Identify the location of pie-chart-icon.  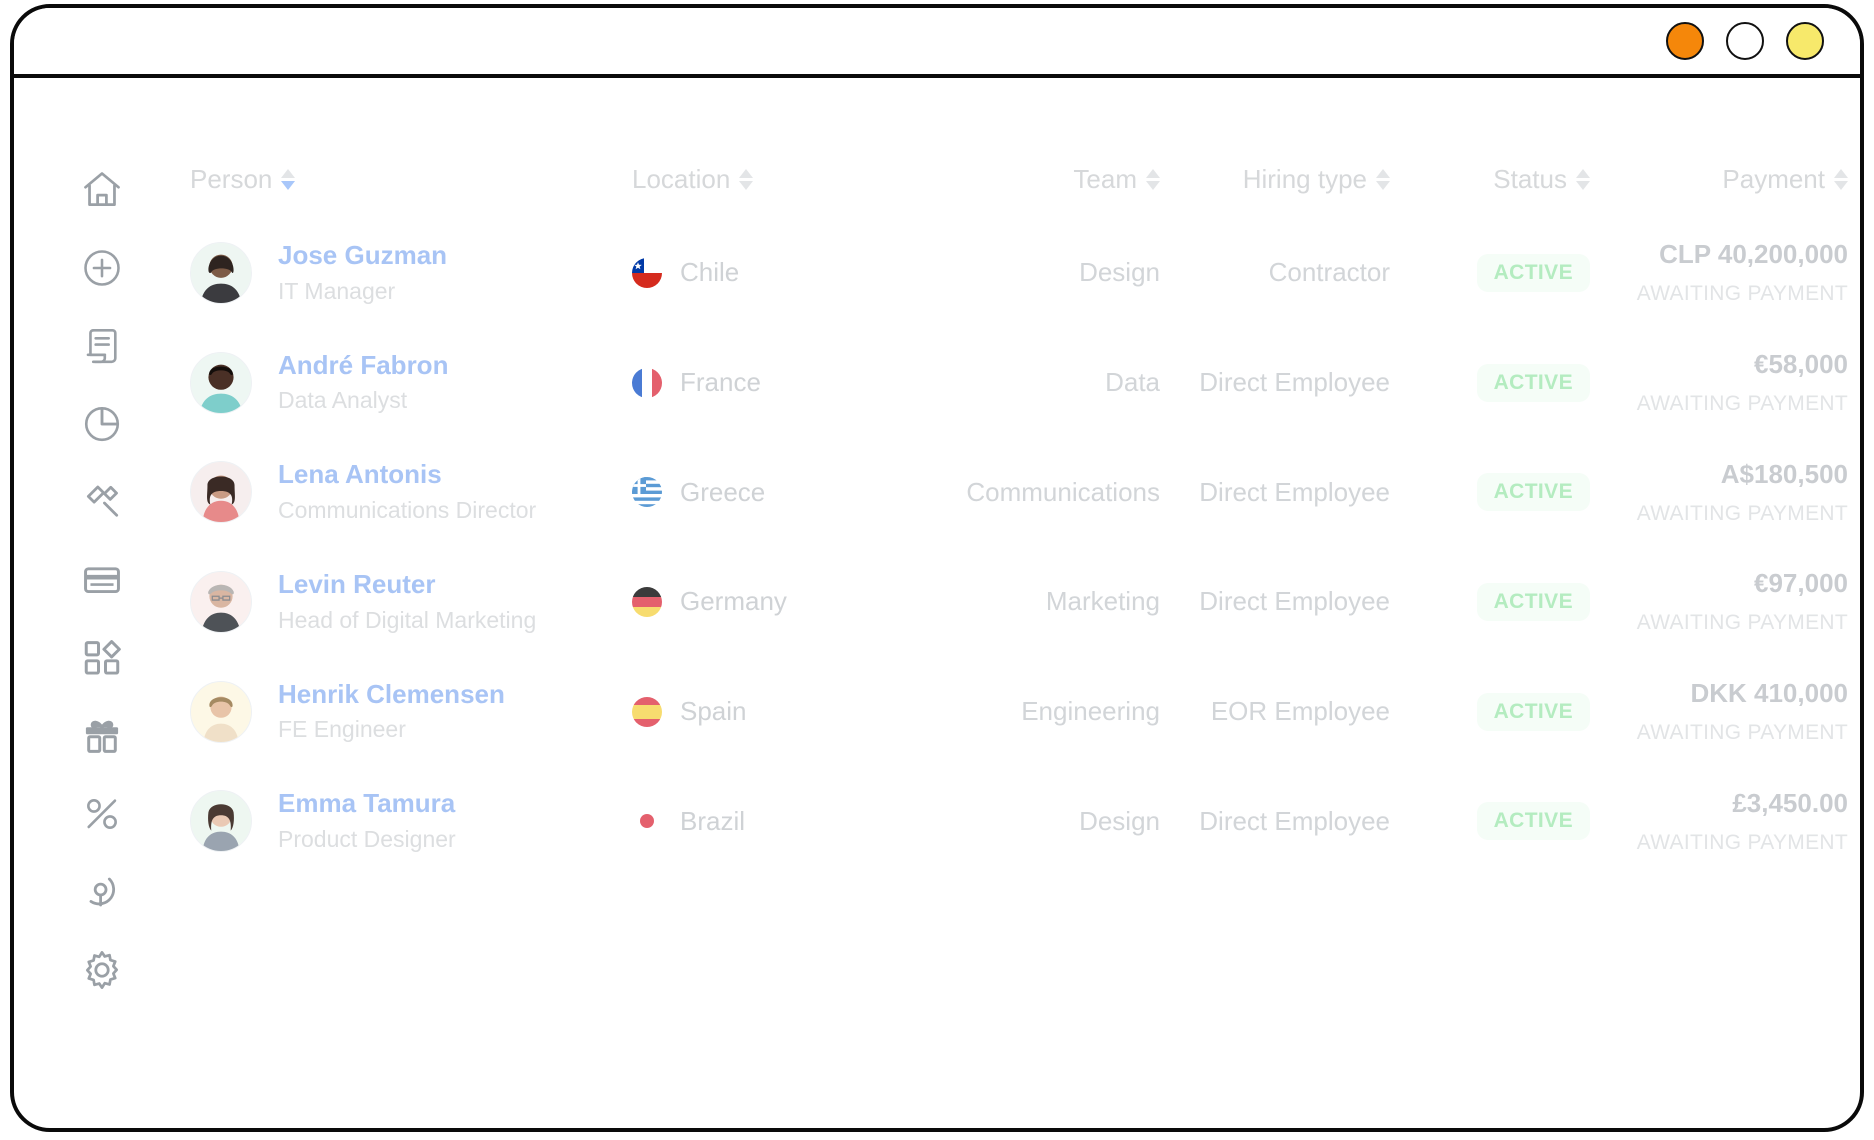
(102, 424).